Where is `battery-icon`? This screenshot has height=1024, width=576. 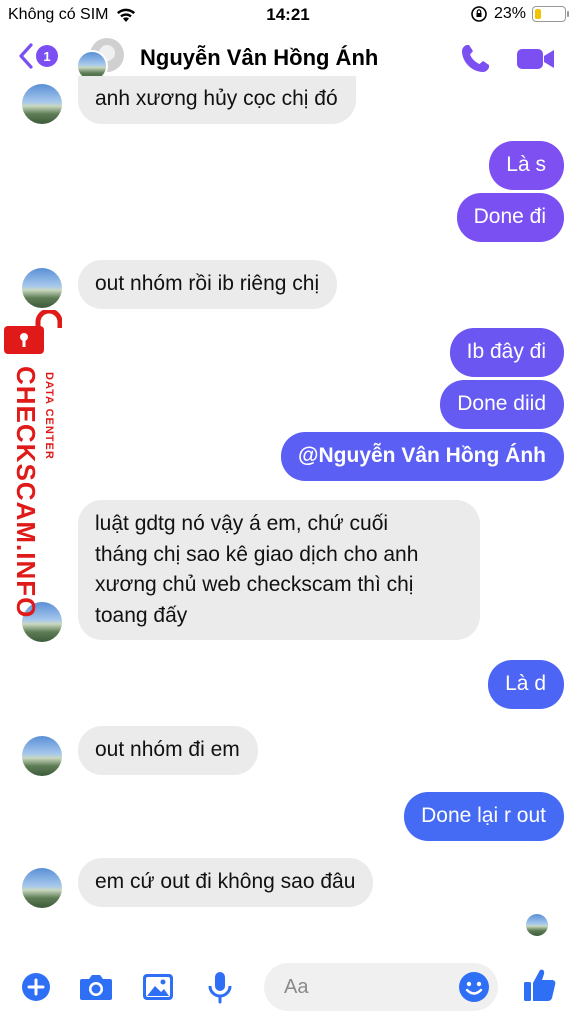
battery-icon is located at coordinates (550, 14).